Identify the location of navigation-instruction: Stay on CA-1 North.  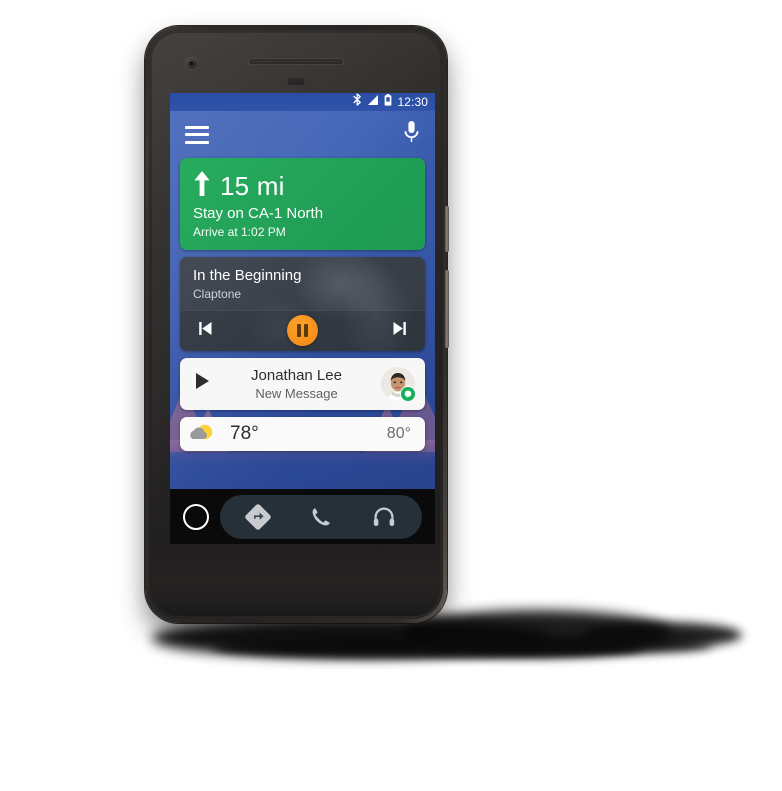
(258, 213).